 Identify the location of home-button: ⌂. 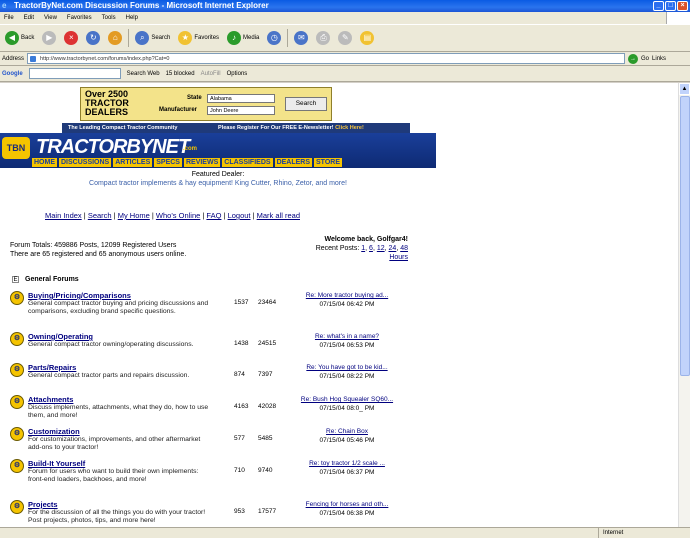
(115, 38).